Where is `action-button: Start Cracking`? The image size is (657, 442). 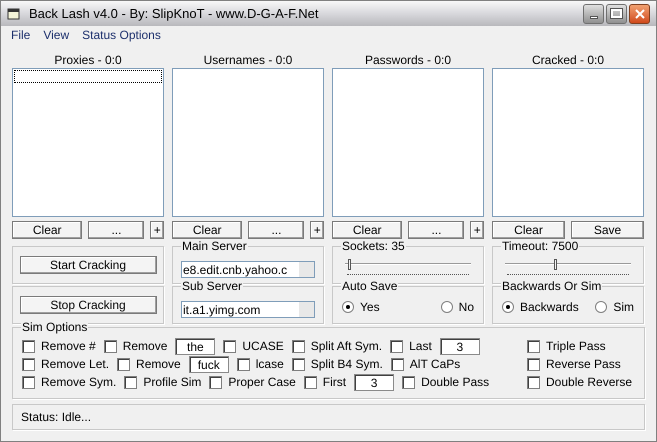 action-button: Start Cracking is located at coordinates (88, 265).